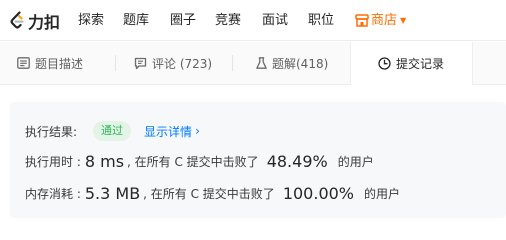  I want to click on nav-item-store: 商店 ▼, so click(380, 20).